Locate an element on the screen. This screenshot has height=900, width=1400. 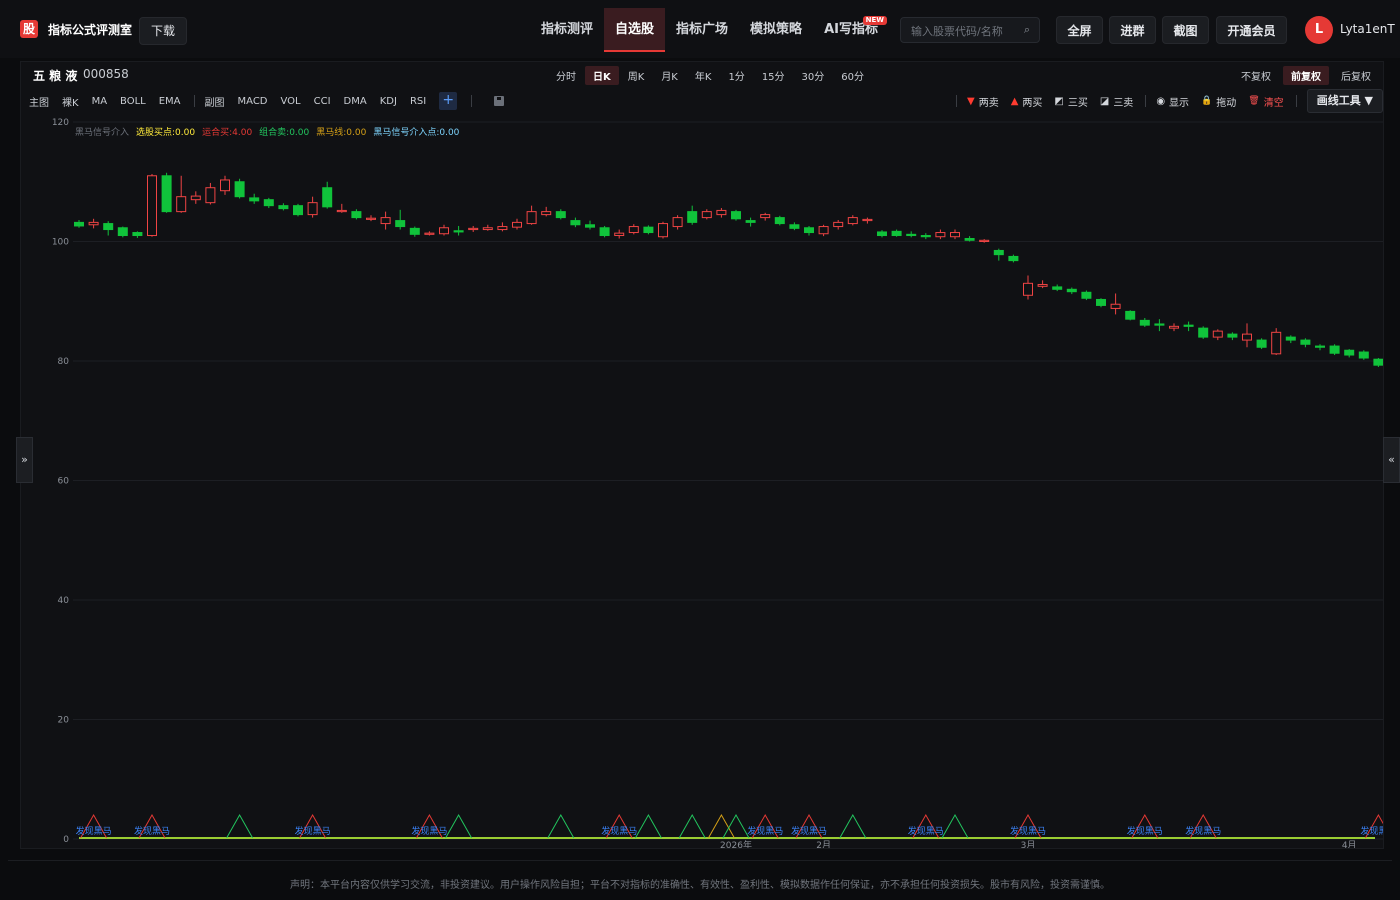
indicator-kdj: KDJ is located at coordinates (388, 101).